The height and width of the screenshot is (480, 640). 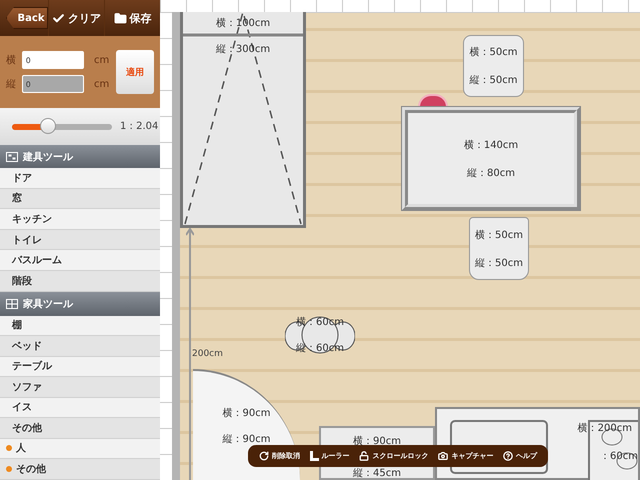 What do you see at coordinates (11, 84) in the screenshot?
I see `field-label: 縦` at bounding box center [11, 84].